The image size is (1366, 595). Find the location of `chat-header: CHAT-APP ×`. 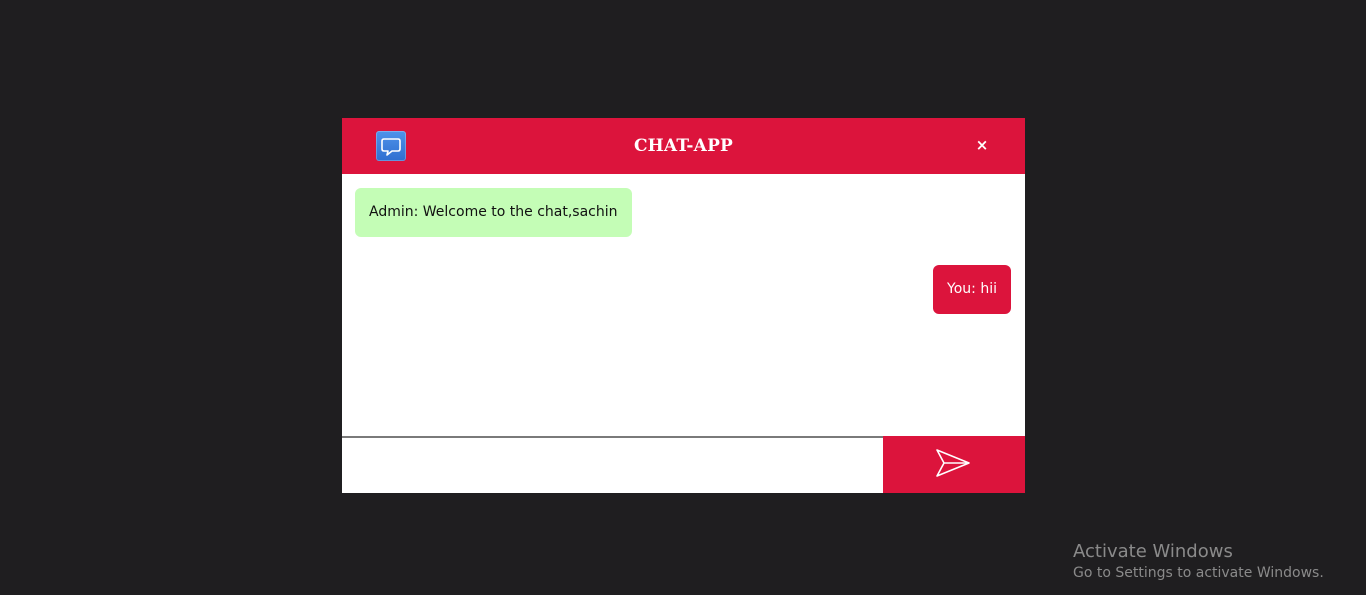

chat-header: CHAT-APP × is located at coordinates (683, 146).